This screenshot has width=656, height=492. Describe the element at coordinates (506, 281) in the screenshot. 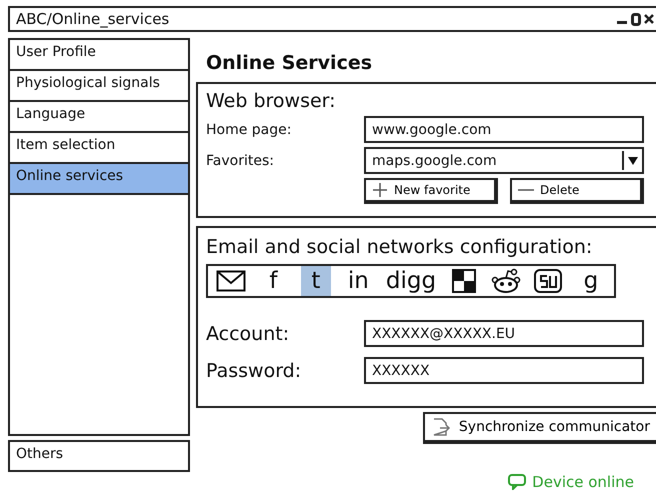

I see `alien-icon` at that location.